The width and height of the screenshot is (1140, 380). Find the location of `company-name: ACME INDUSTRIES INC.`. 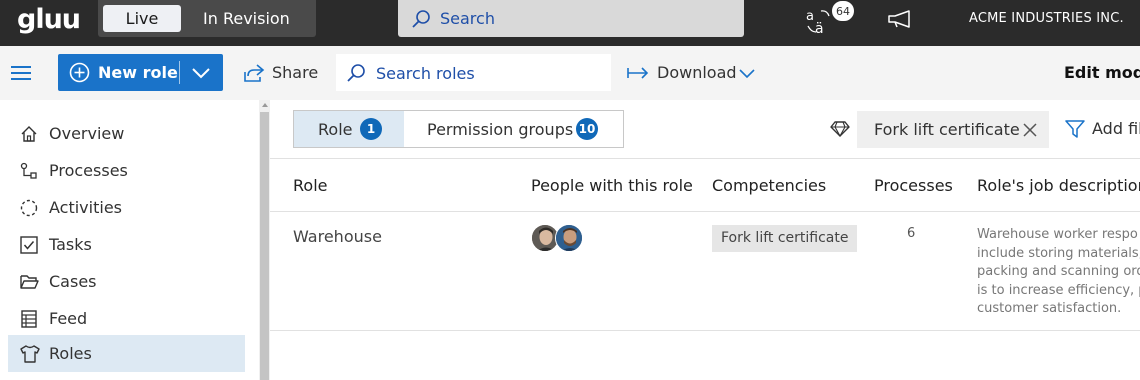

company-name: ACME INDUSTRIES INC. is located at coordinates (1046, 18).